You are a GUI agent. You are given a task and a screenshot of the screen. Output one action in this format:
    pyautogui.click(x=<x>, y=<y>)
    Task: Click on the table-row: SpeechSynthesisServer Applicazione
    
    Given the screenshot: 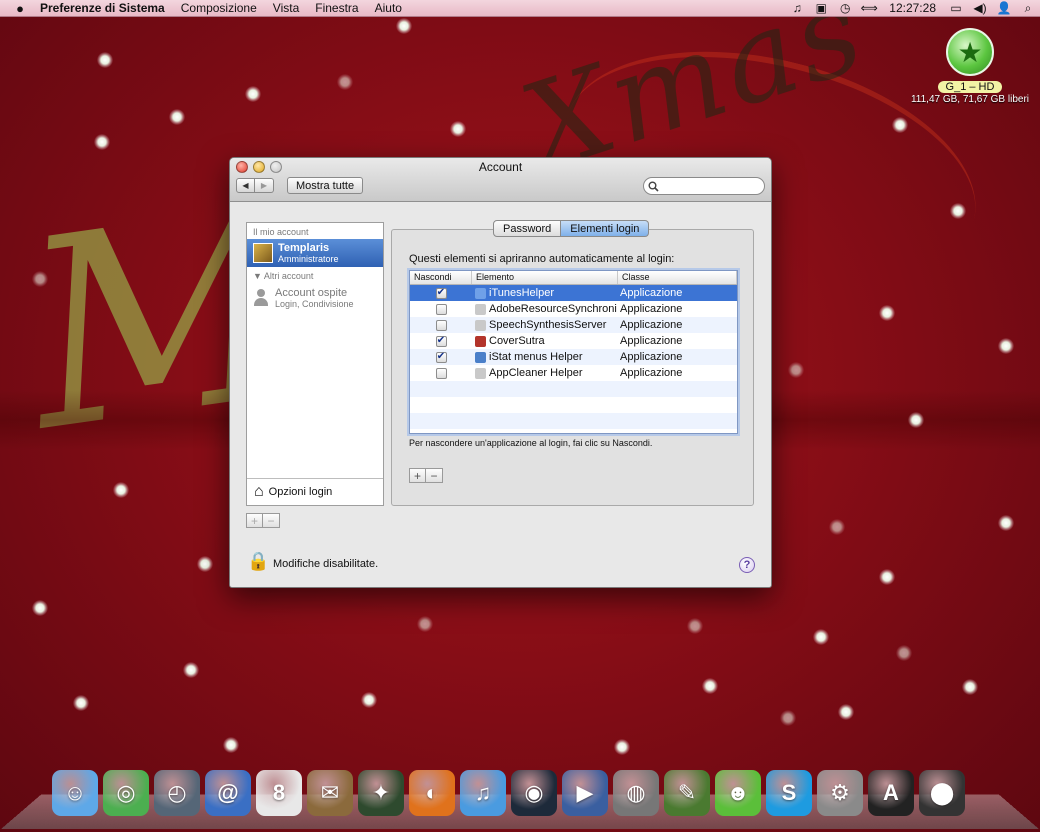 What is the action you would take?
    pyautogui.click(x=573, y=325)
    